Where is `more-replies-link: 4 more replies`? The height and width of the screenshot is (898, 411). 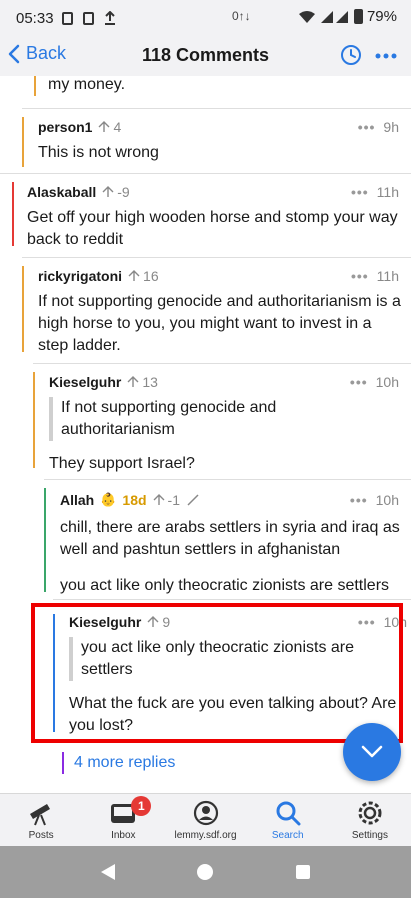 more-replies-link: 4 more replies is located at coordinates (118, 763).